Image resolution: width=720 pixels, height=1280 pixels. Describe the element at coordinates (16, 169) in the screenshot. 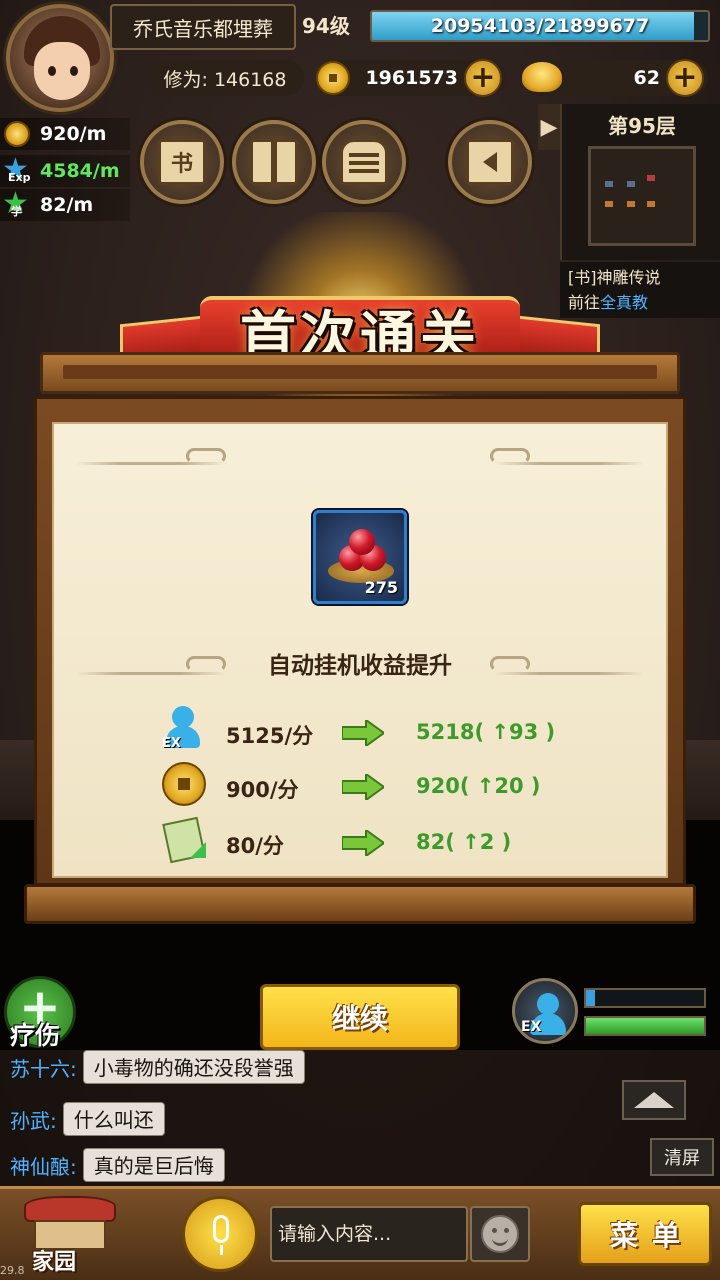

I see `exp-star-icon: ★ Exp` at that location.